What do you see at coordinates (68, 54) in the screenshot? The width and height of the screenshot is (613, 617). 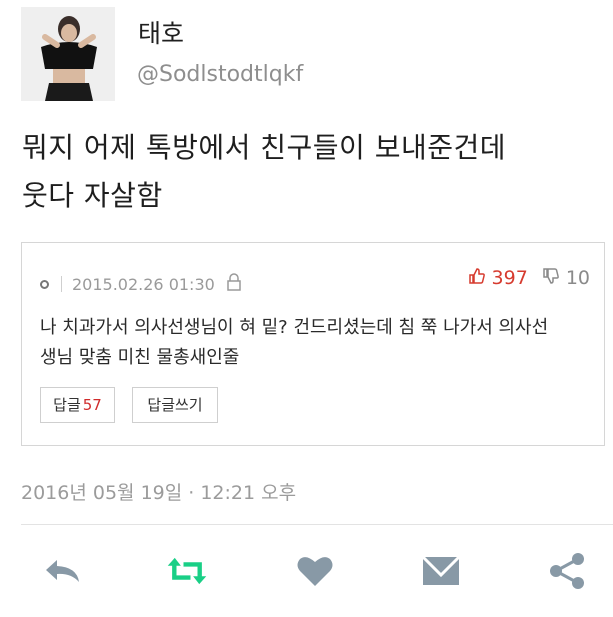 I see `avatar` at bounding box center [68, 54].